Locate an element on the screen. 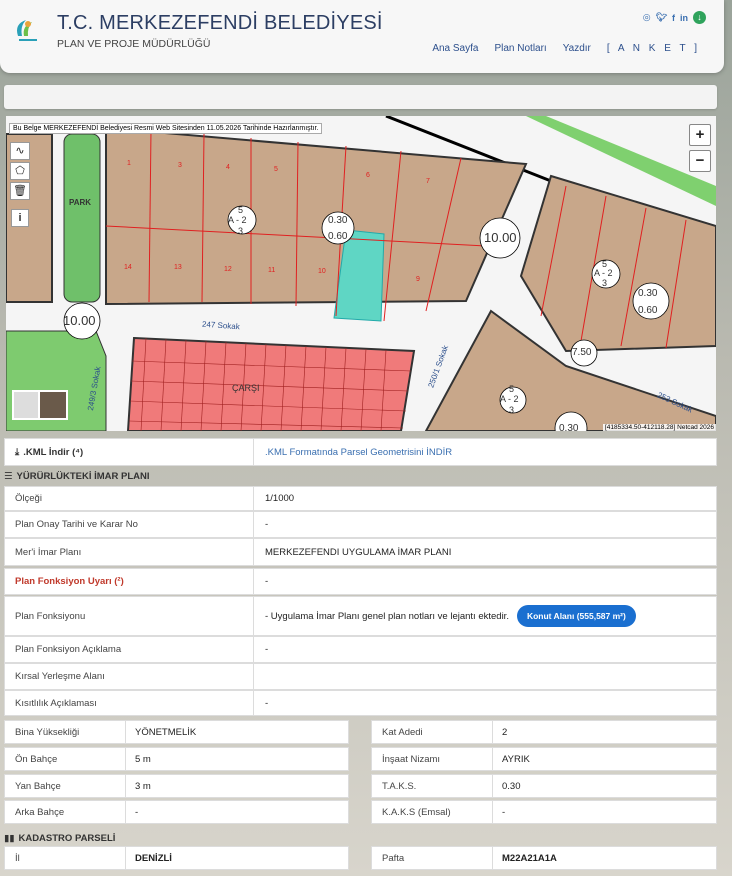 This screenshot has width=732, height=876. kadastro-row: İl DENİZLİ is located at coordinates (176, 858).